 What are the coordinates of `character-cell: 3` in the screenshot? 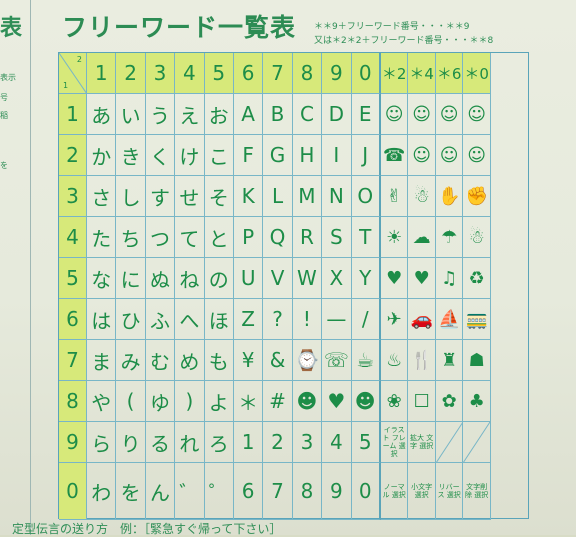 It's located at (307, 442).